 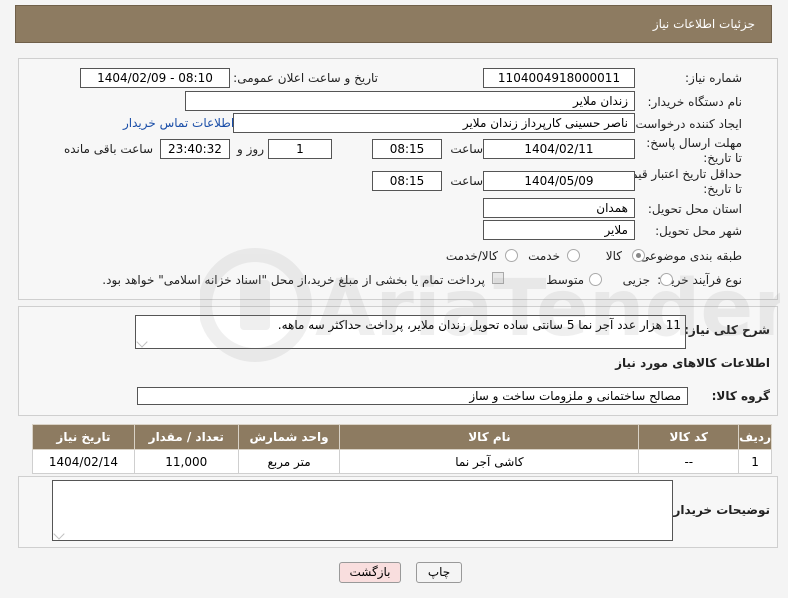 I want to click on col-qty: تعداد / مقدار, so click(x=186, y=437).